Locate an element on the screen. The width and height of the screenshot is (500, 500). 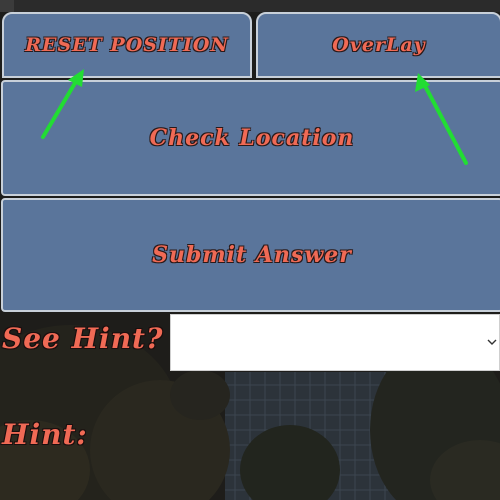
submit-answer-label: Submit Answer is located at coordinates (252, 255).